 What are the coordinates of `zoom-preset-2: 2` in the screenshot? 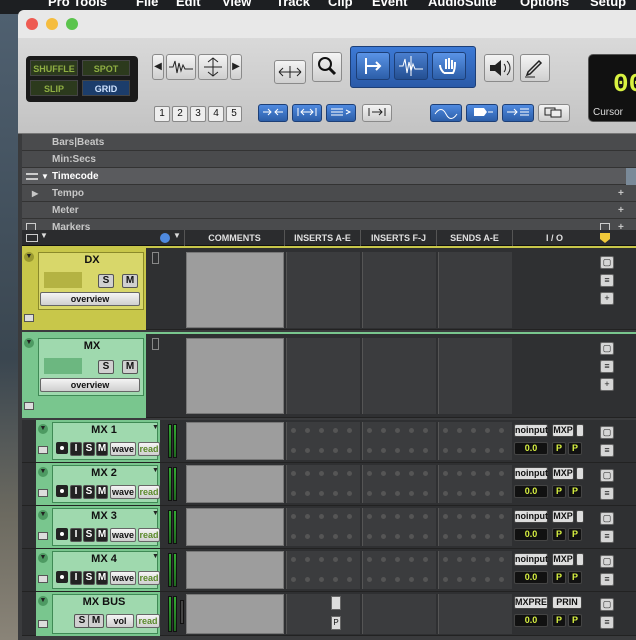 It's located at (180, 114).